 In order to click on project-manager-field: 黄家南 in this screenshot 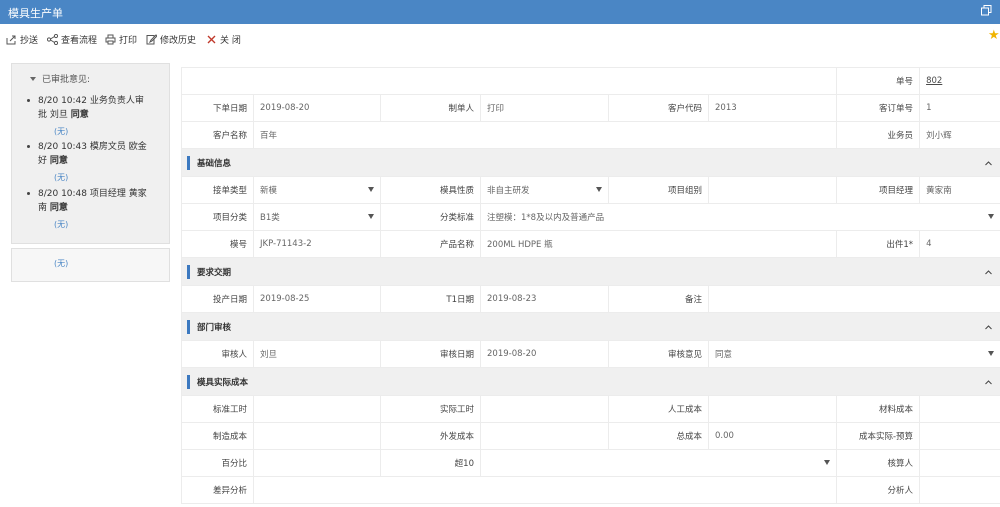, I will do `click(959, 190)`.